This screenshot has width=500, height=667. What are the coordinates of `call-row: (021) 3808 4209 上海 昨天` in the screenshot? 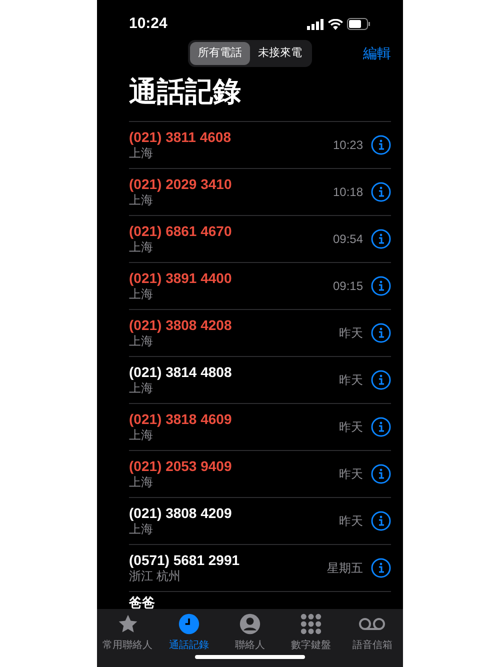 It's located at (260, 520).